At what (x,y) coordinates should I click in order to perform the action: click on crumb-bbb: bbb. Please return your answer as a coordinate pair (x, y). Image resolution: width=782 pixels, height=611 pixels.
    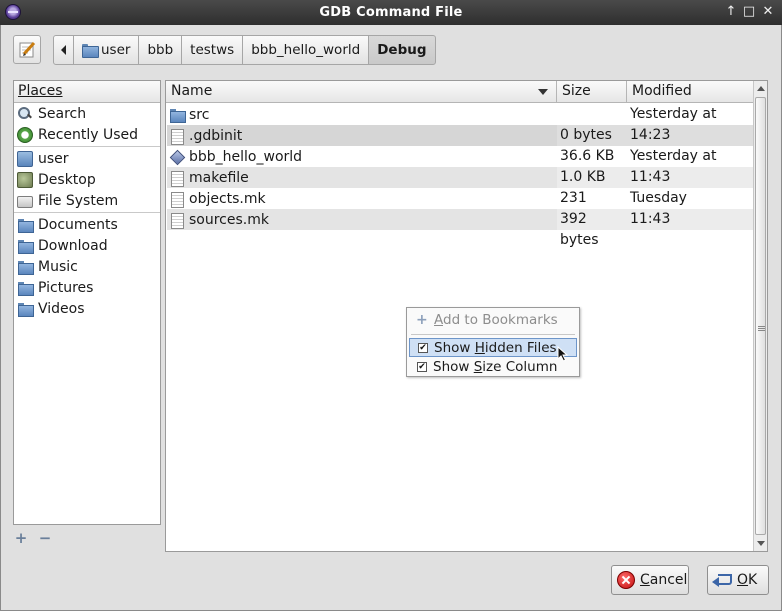
    Looking at the image, I should click on (160, 50).